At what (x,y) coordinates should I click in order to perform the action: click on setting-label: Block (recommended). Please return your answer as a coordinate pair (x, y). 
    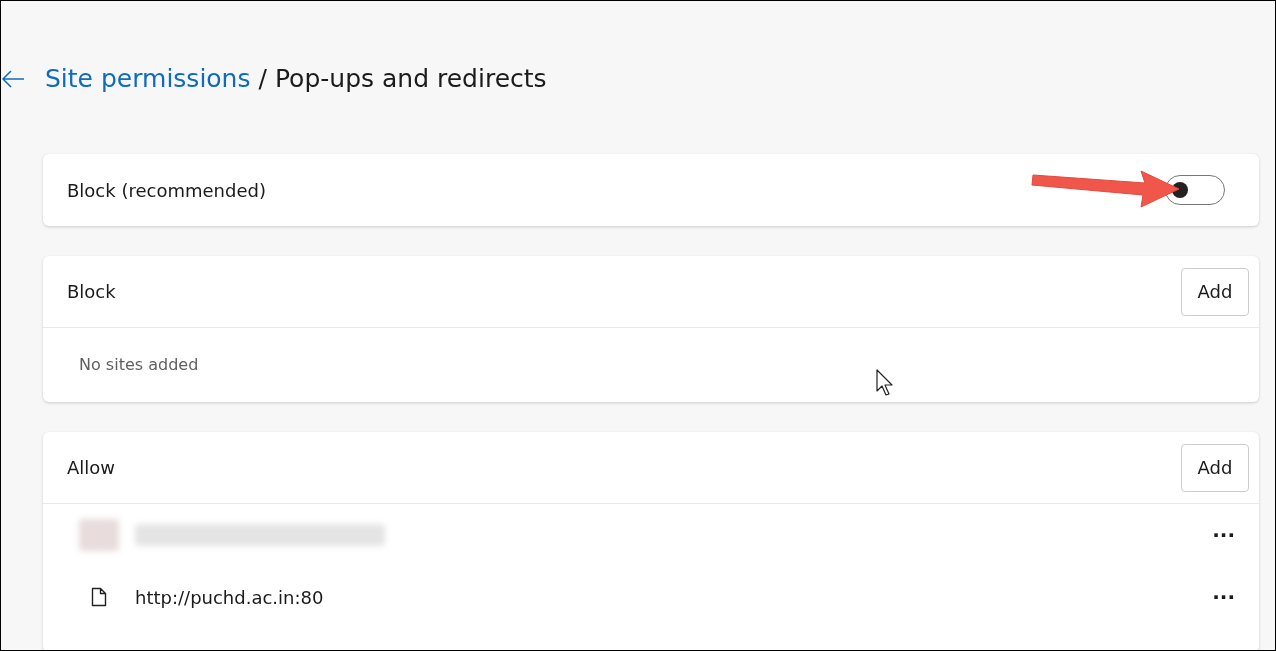
    Looking at the image, I should click on (166, 190).